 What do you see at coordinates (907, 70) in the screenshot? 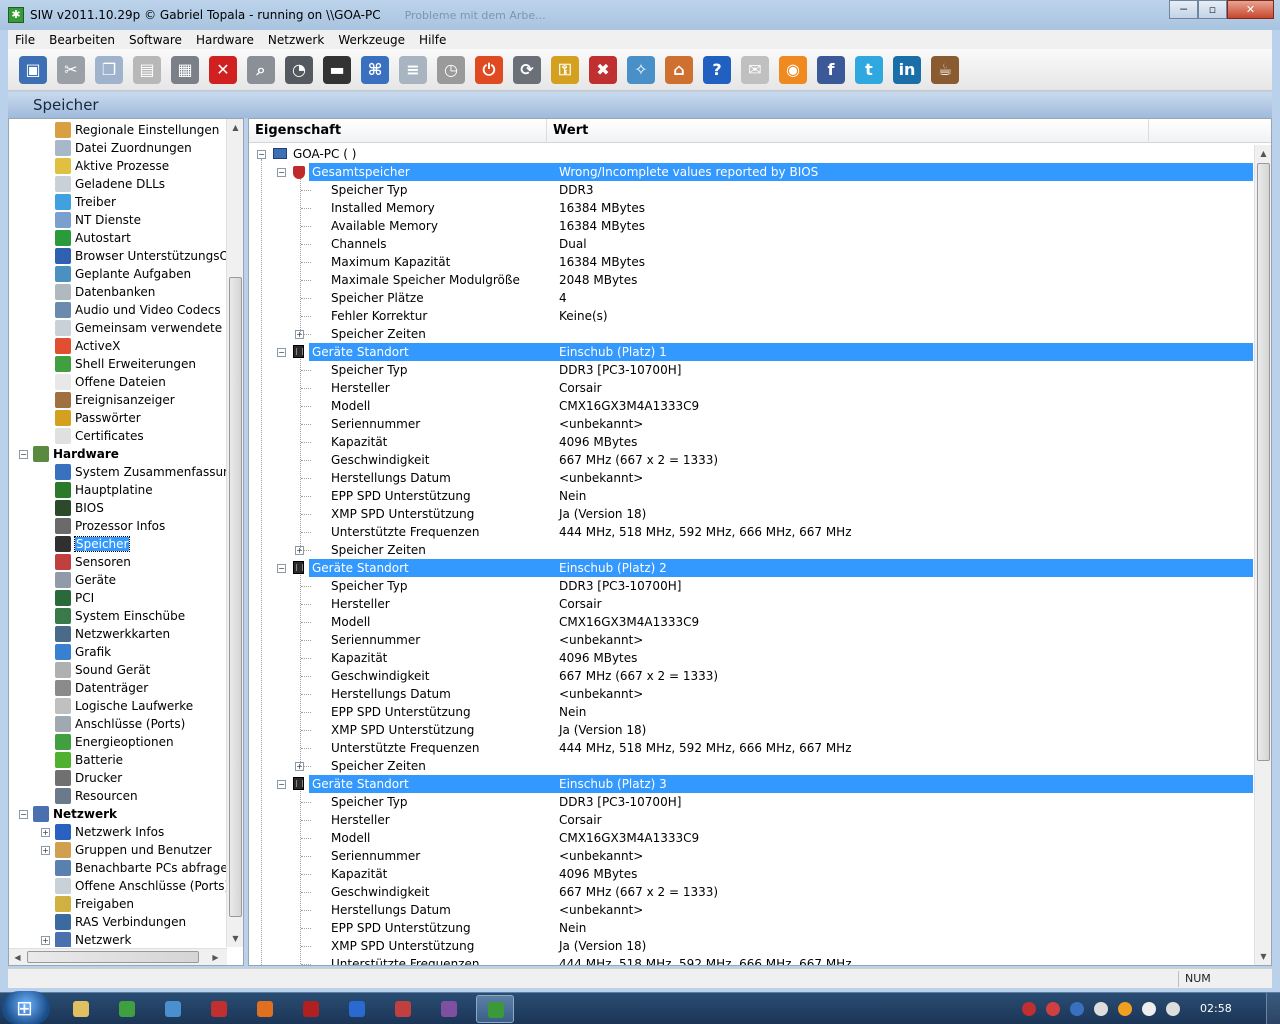
I see `linkedin-button: in` at bounding box center [907, 70].